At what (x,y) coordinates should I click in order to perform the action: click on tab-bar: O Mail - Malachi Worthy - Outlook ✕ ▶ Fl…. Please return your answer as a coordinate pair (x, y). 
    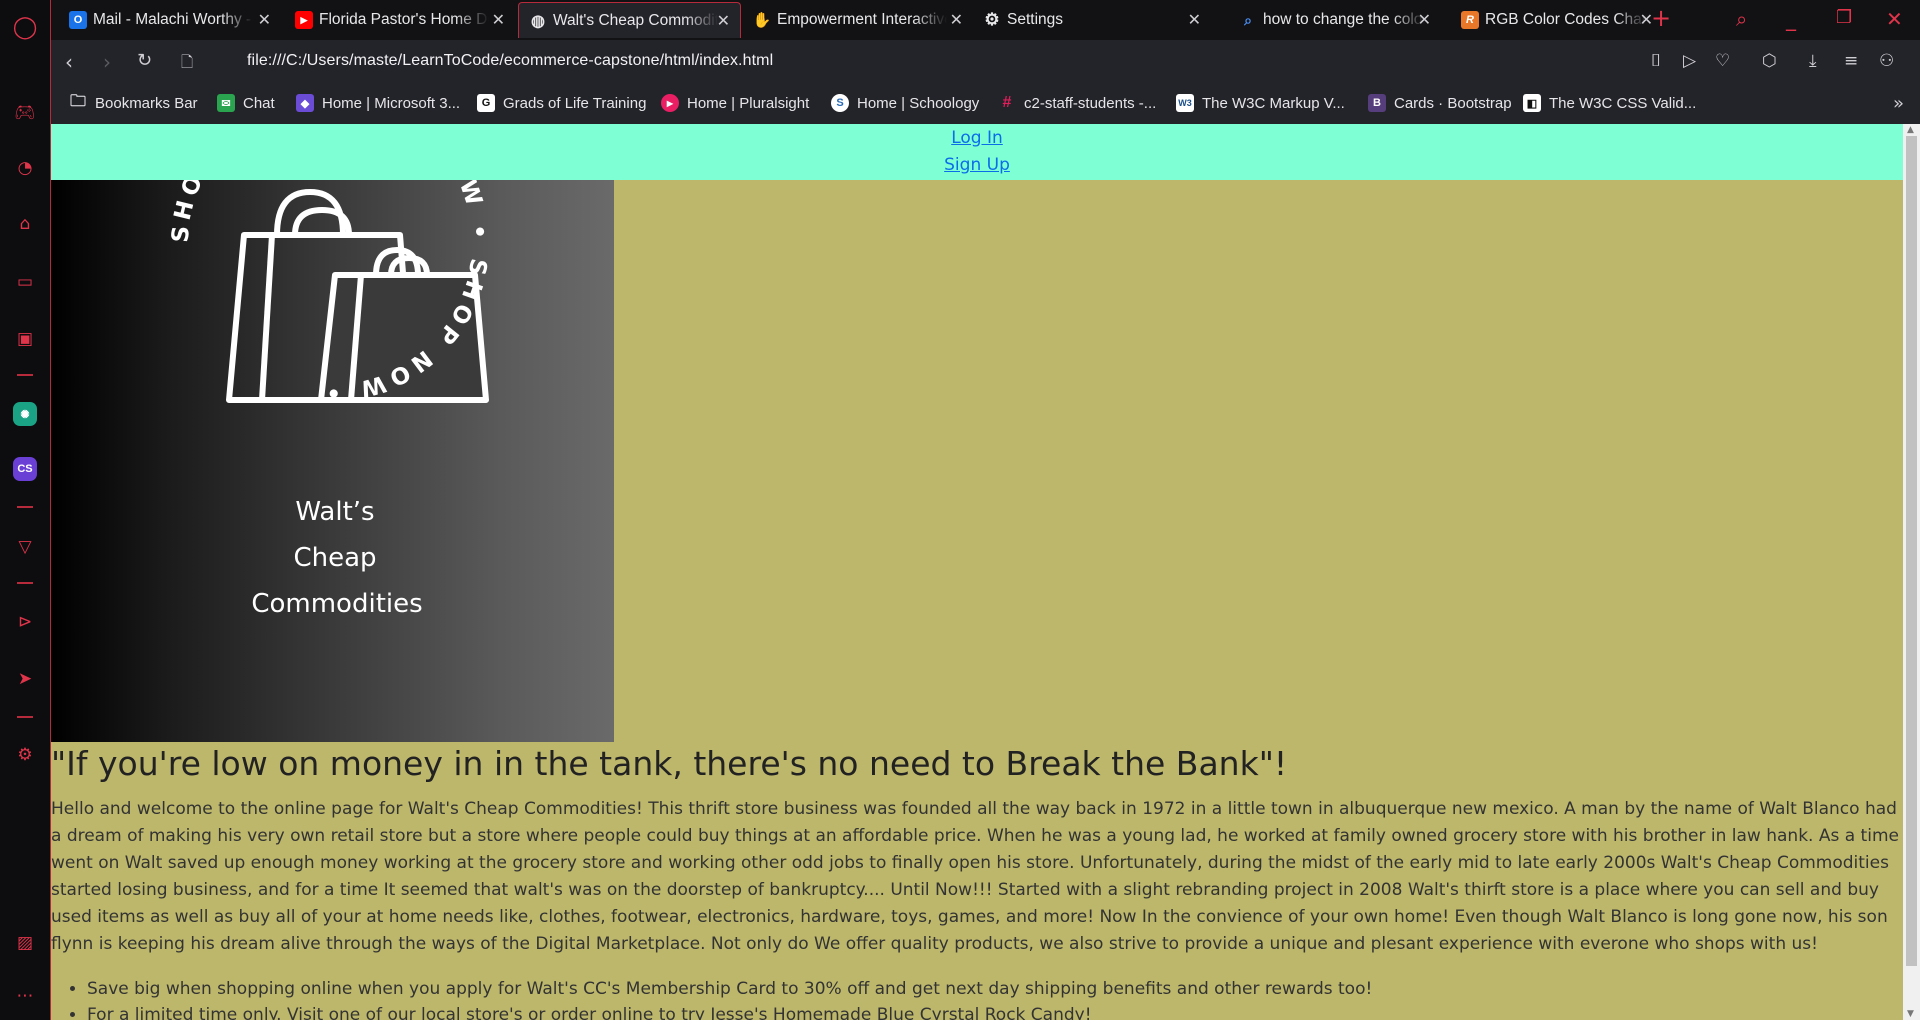
    Looking at the image, I should click on (985, 20).